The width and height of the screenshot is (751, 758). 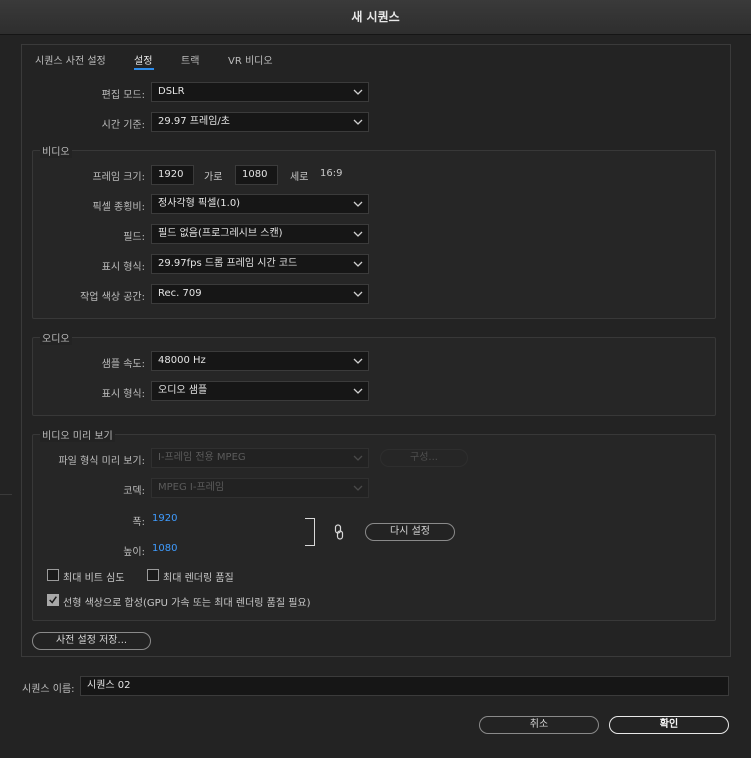 What do you see at coordinates (134, 552) in the screenshot?
I see `preview-height-label: 높이:` at bounding box center [134, 552].